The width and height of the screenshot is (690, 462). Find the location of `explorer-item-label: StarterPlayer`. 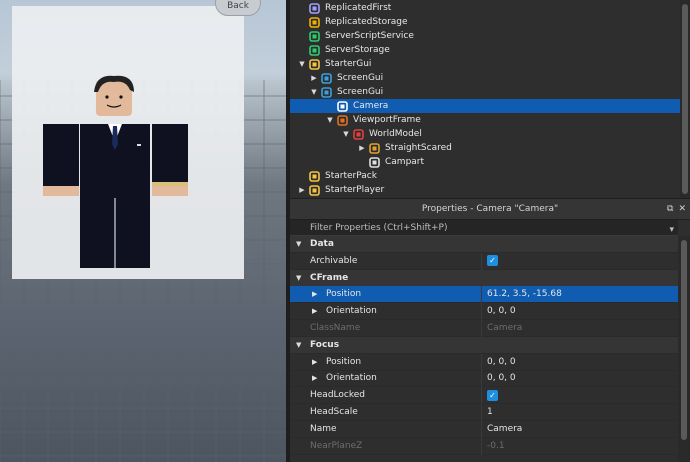

explorer-item-label: StarterPlayer is located at coordinates (355, 190).